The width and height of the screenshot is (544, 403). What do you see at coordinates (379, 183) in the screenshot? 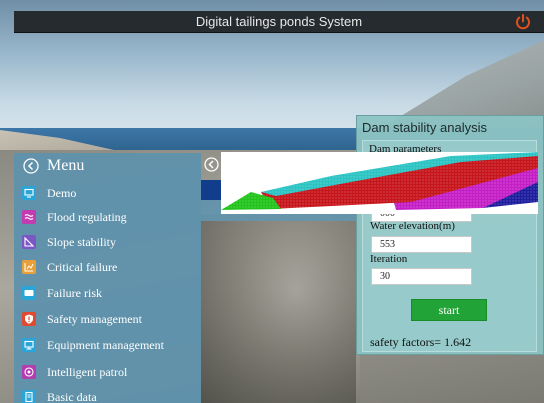
I see `dam-model-view` at bounding box center [379, 183].